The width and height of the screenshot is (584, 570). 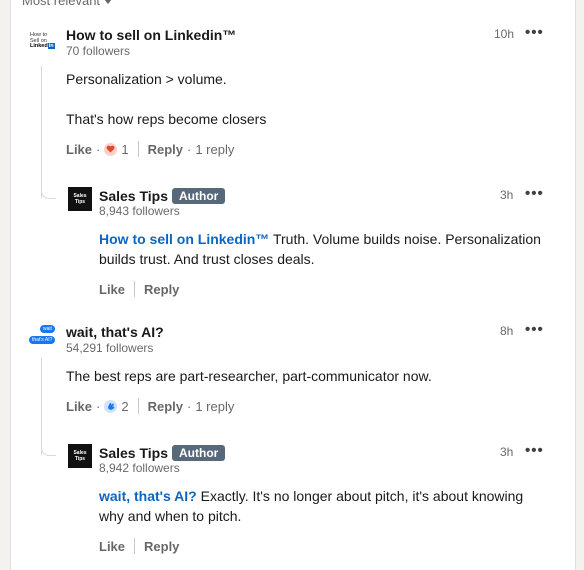 What do you see at coordinates (108, 2) in the screenshot?
I see `chevron-down-icon` at bounding box center [108, 2].